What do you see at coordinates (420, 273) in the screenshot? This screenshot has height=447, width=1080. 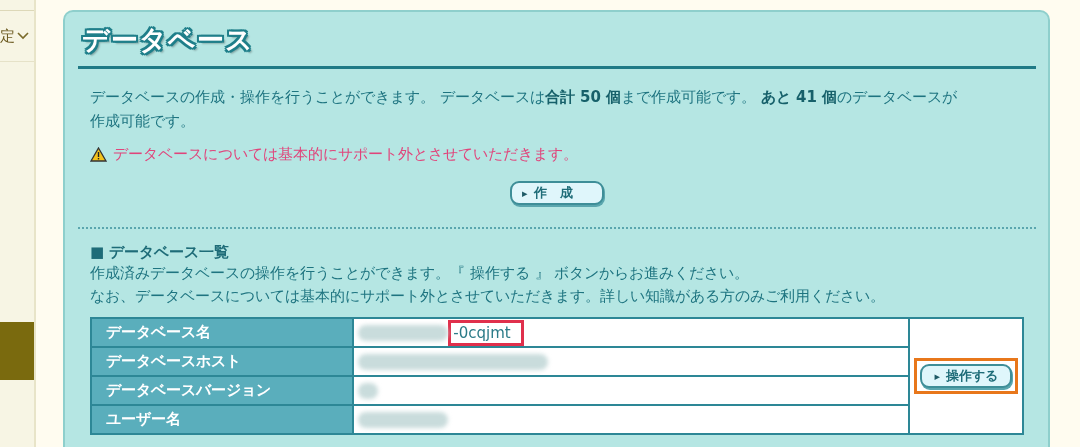 I see `note-text: 作成済みデータベースの操作を行うことができます。『 操作する 』 ボタンからお進みください。` at bounding box center [420, 273].